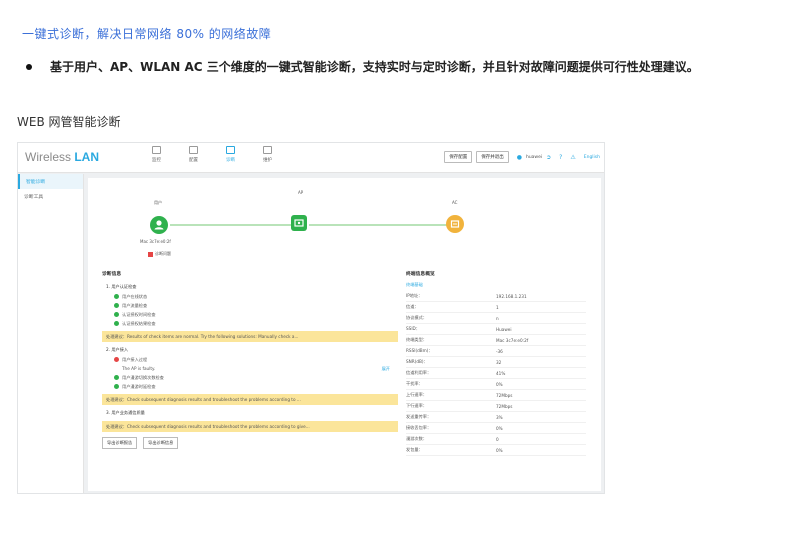  I want to click on sidebar-item-smart-diagnosis: 智能诊断, so click(50, 181).